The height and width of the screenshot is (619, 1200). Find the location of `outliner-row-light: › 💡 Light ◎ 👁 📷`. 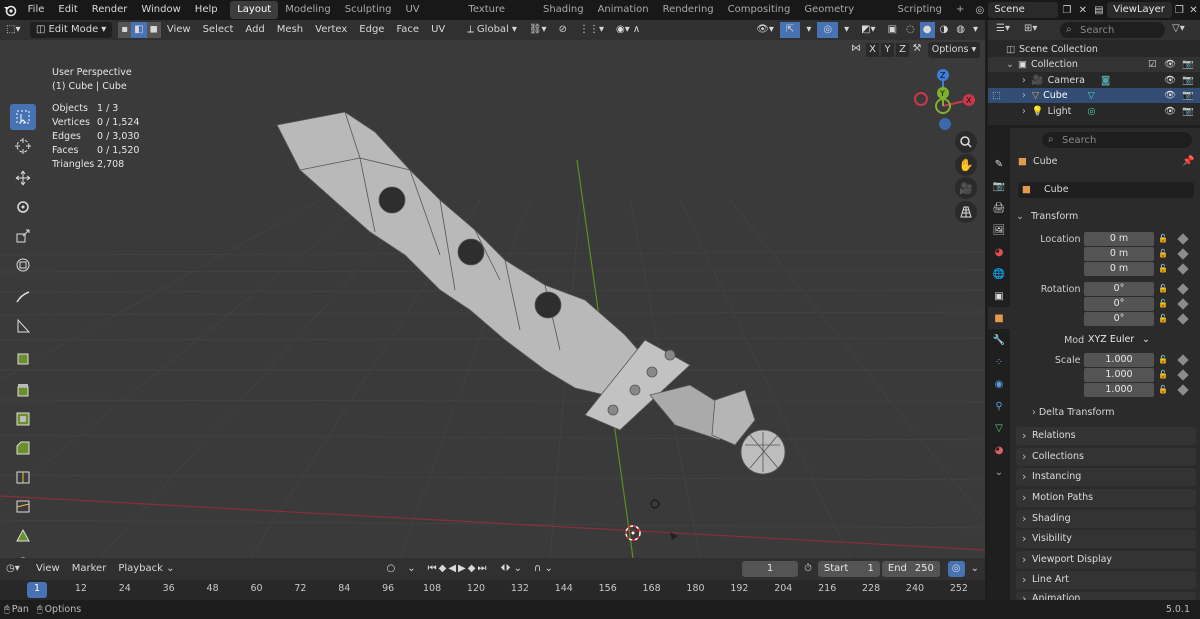

outliner-row-light: › 💡 Light ◎ 👁 📷 is located at coordinates (1094, 111).